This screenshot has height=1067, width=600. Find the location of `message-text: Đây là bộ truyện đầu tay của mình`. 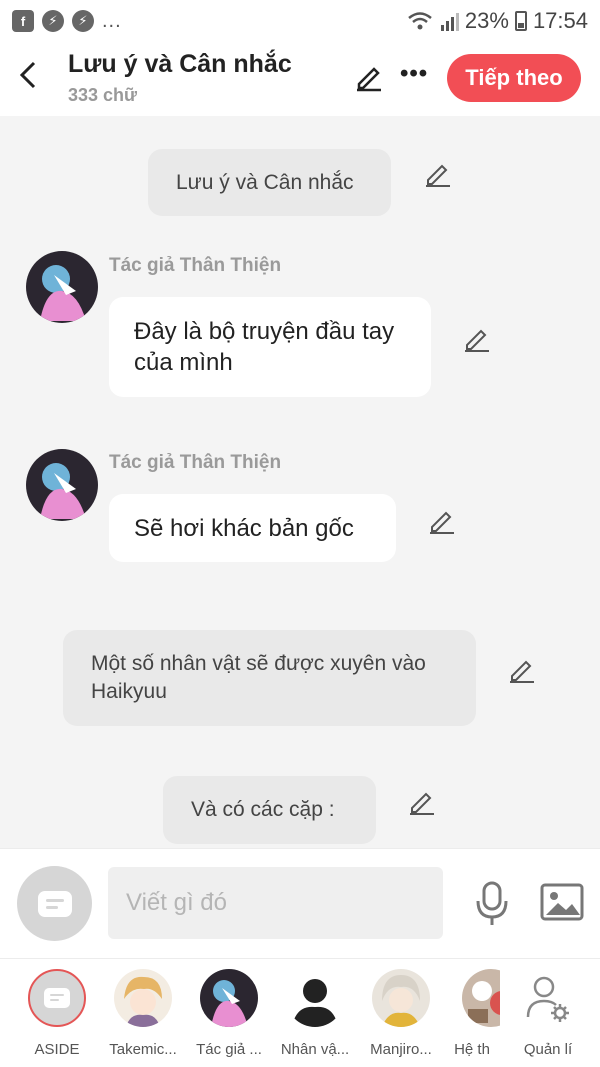

message-text: Đây là bộ truyện đầu tay của mình is located at coordinates (264, 347).